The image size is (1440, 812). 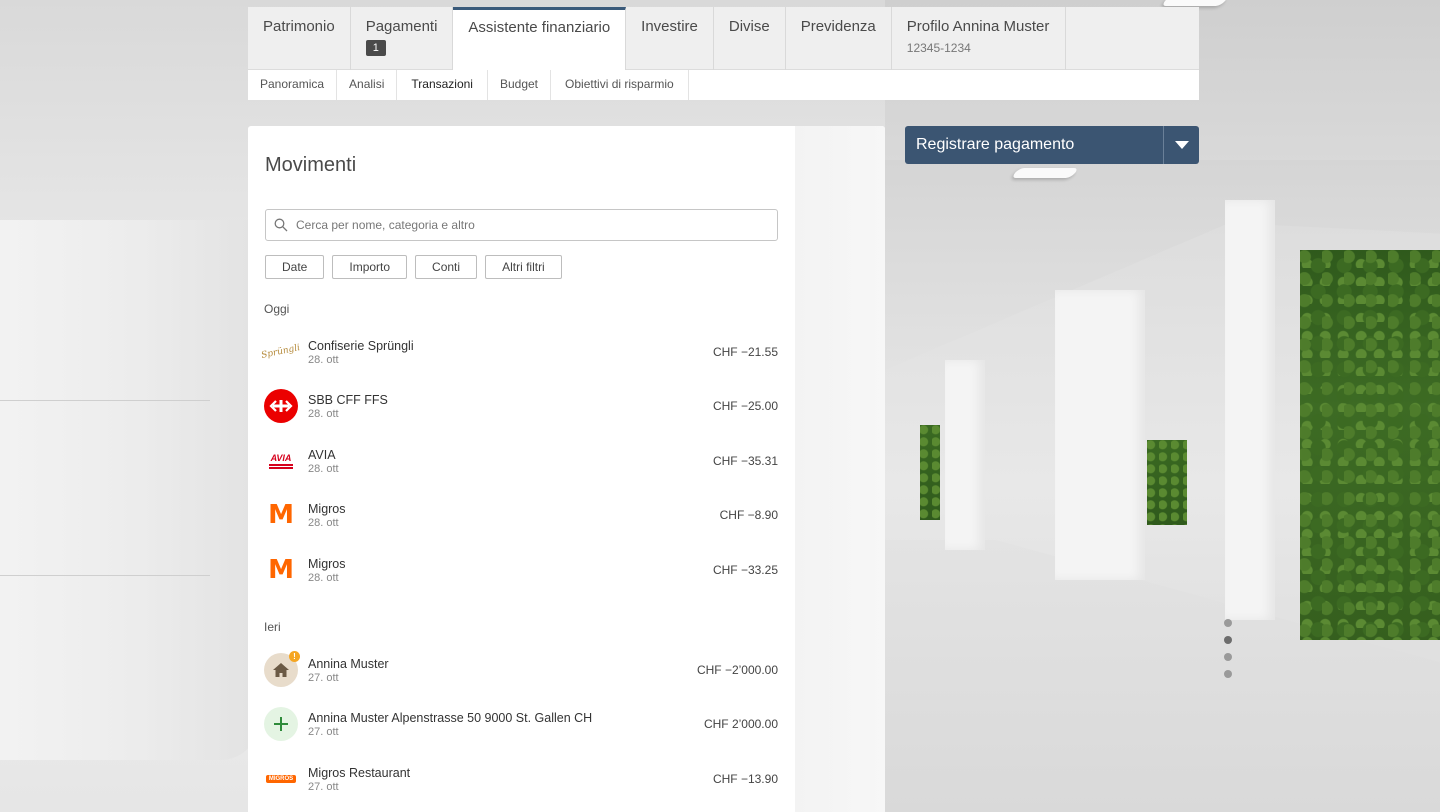 I want to click on green-wall, so click(x=1370, y=445).